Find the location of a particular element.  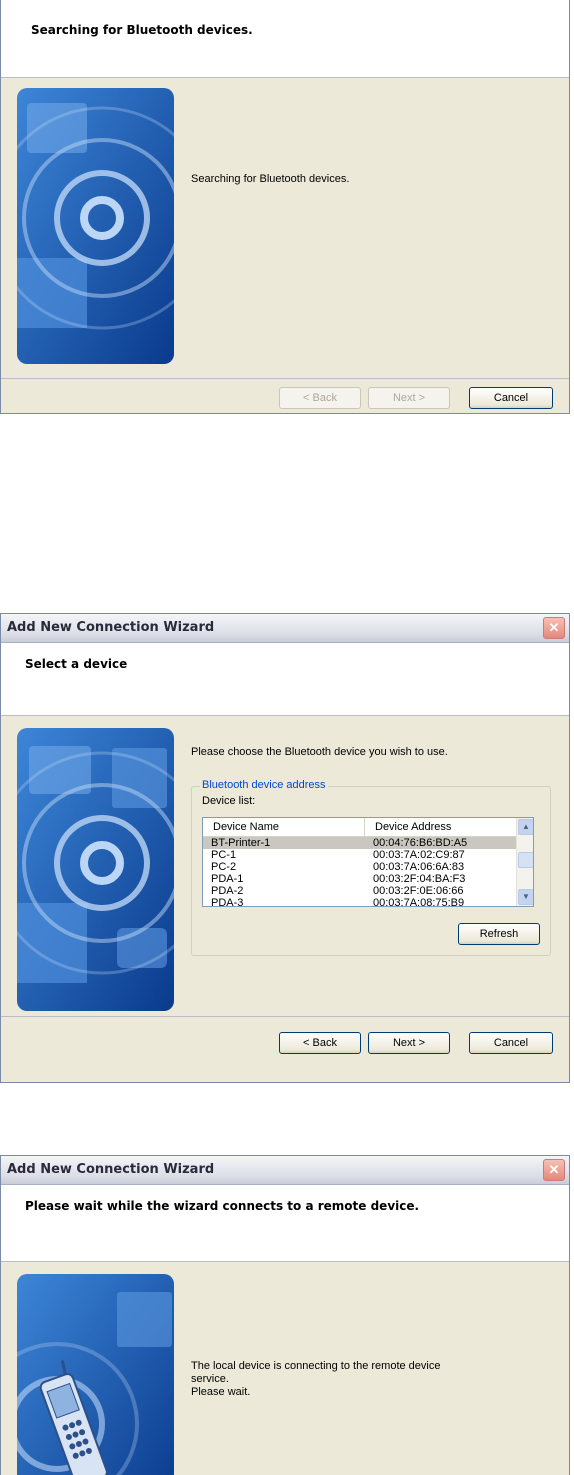

device-address: 00:03:2F:04:BA:F3 is located at coordinates (419, 879).